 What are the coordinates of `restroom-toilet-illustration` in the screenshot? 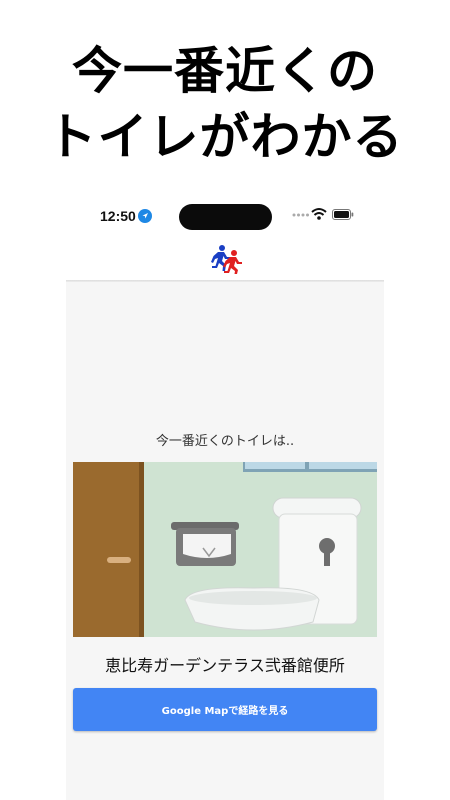 It's located at (225, 549).